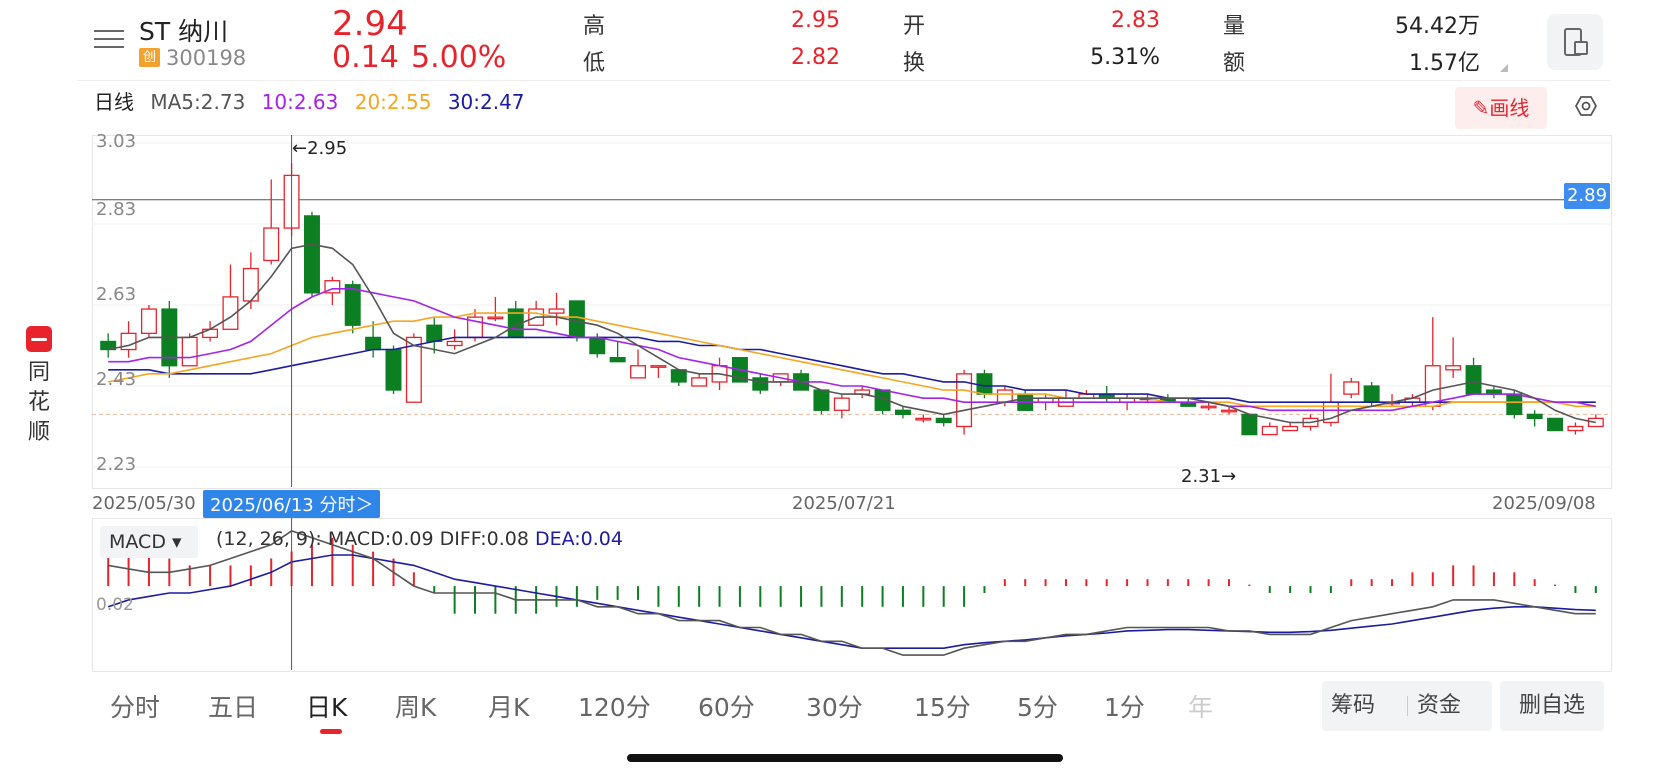 The width and height of the screenshot is (1669, 768). I want to click on amount-value: 1.57亿, so click(1444, 63).